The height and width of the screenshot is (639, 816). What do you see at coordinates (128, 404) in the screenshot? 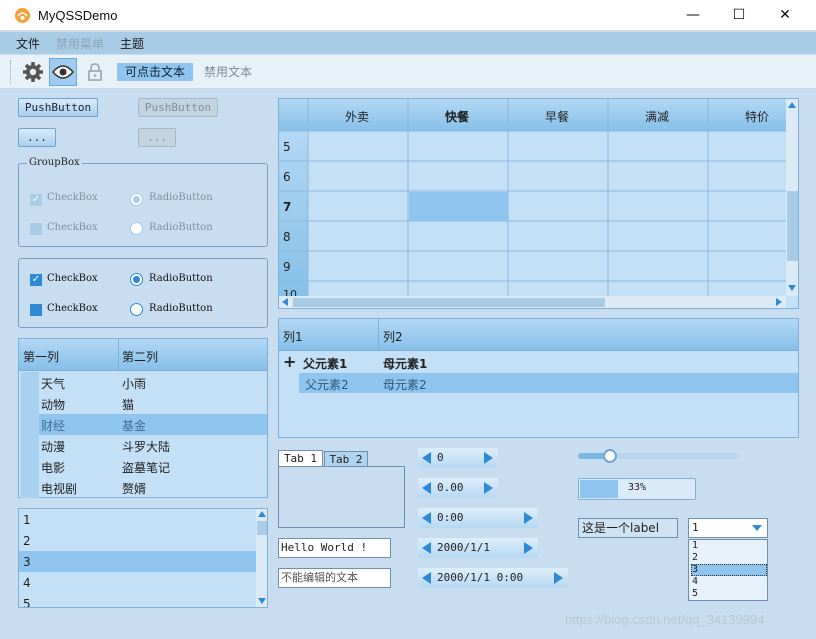
I see `table-cell: 猫` at bounding box center [128, 404].